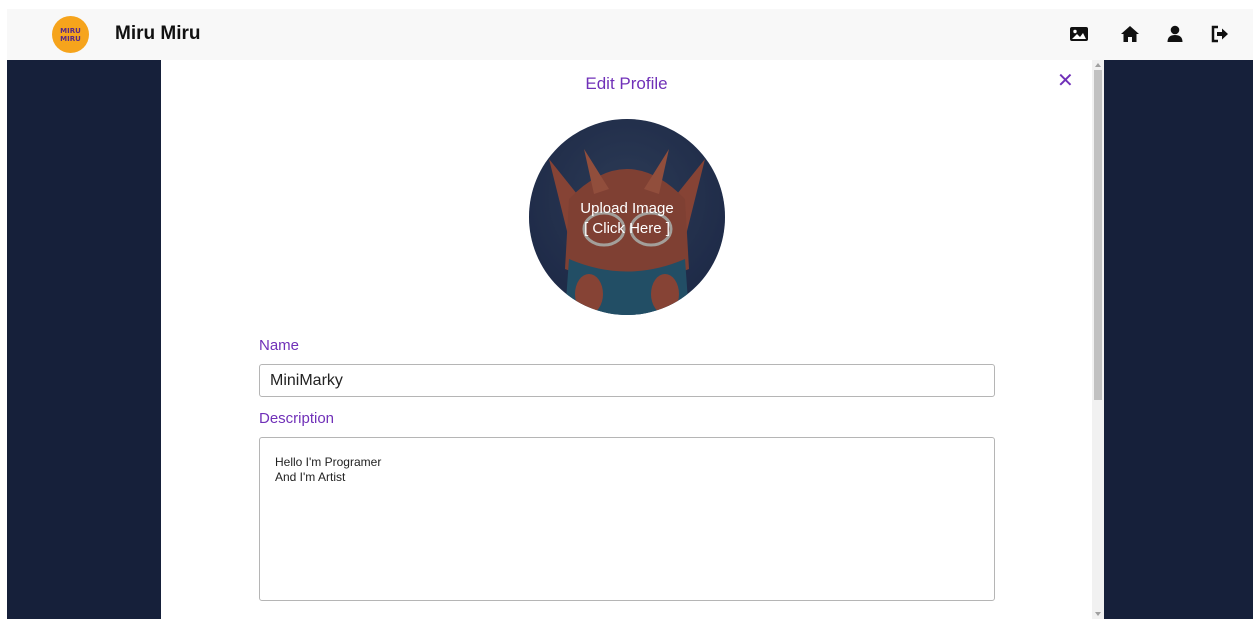 The height and width of the screenshot is (619, 1253). I want to click on upload-image-label: Upload Image [ Click Here ], so click(627, 219).